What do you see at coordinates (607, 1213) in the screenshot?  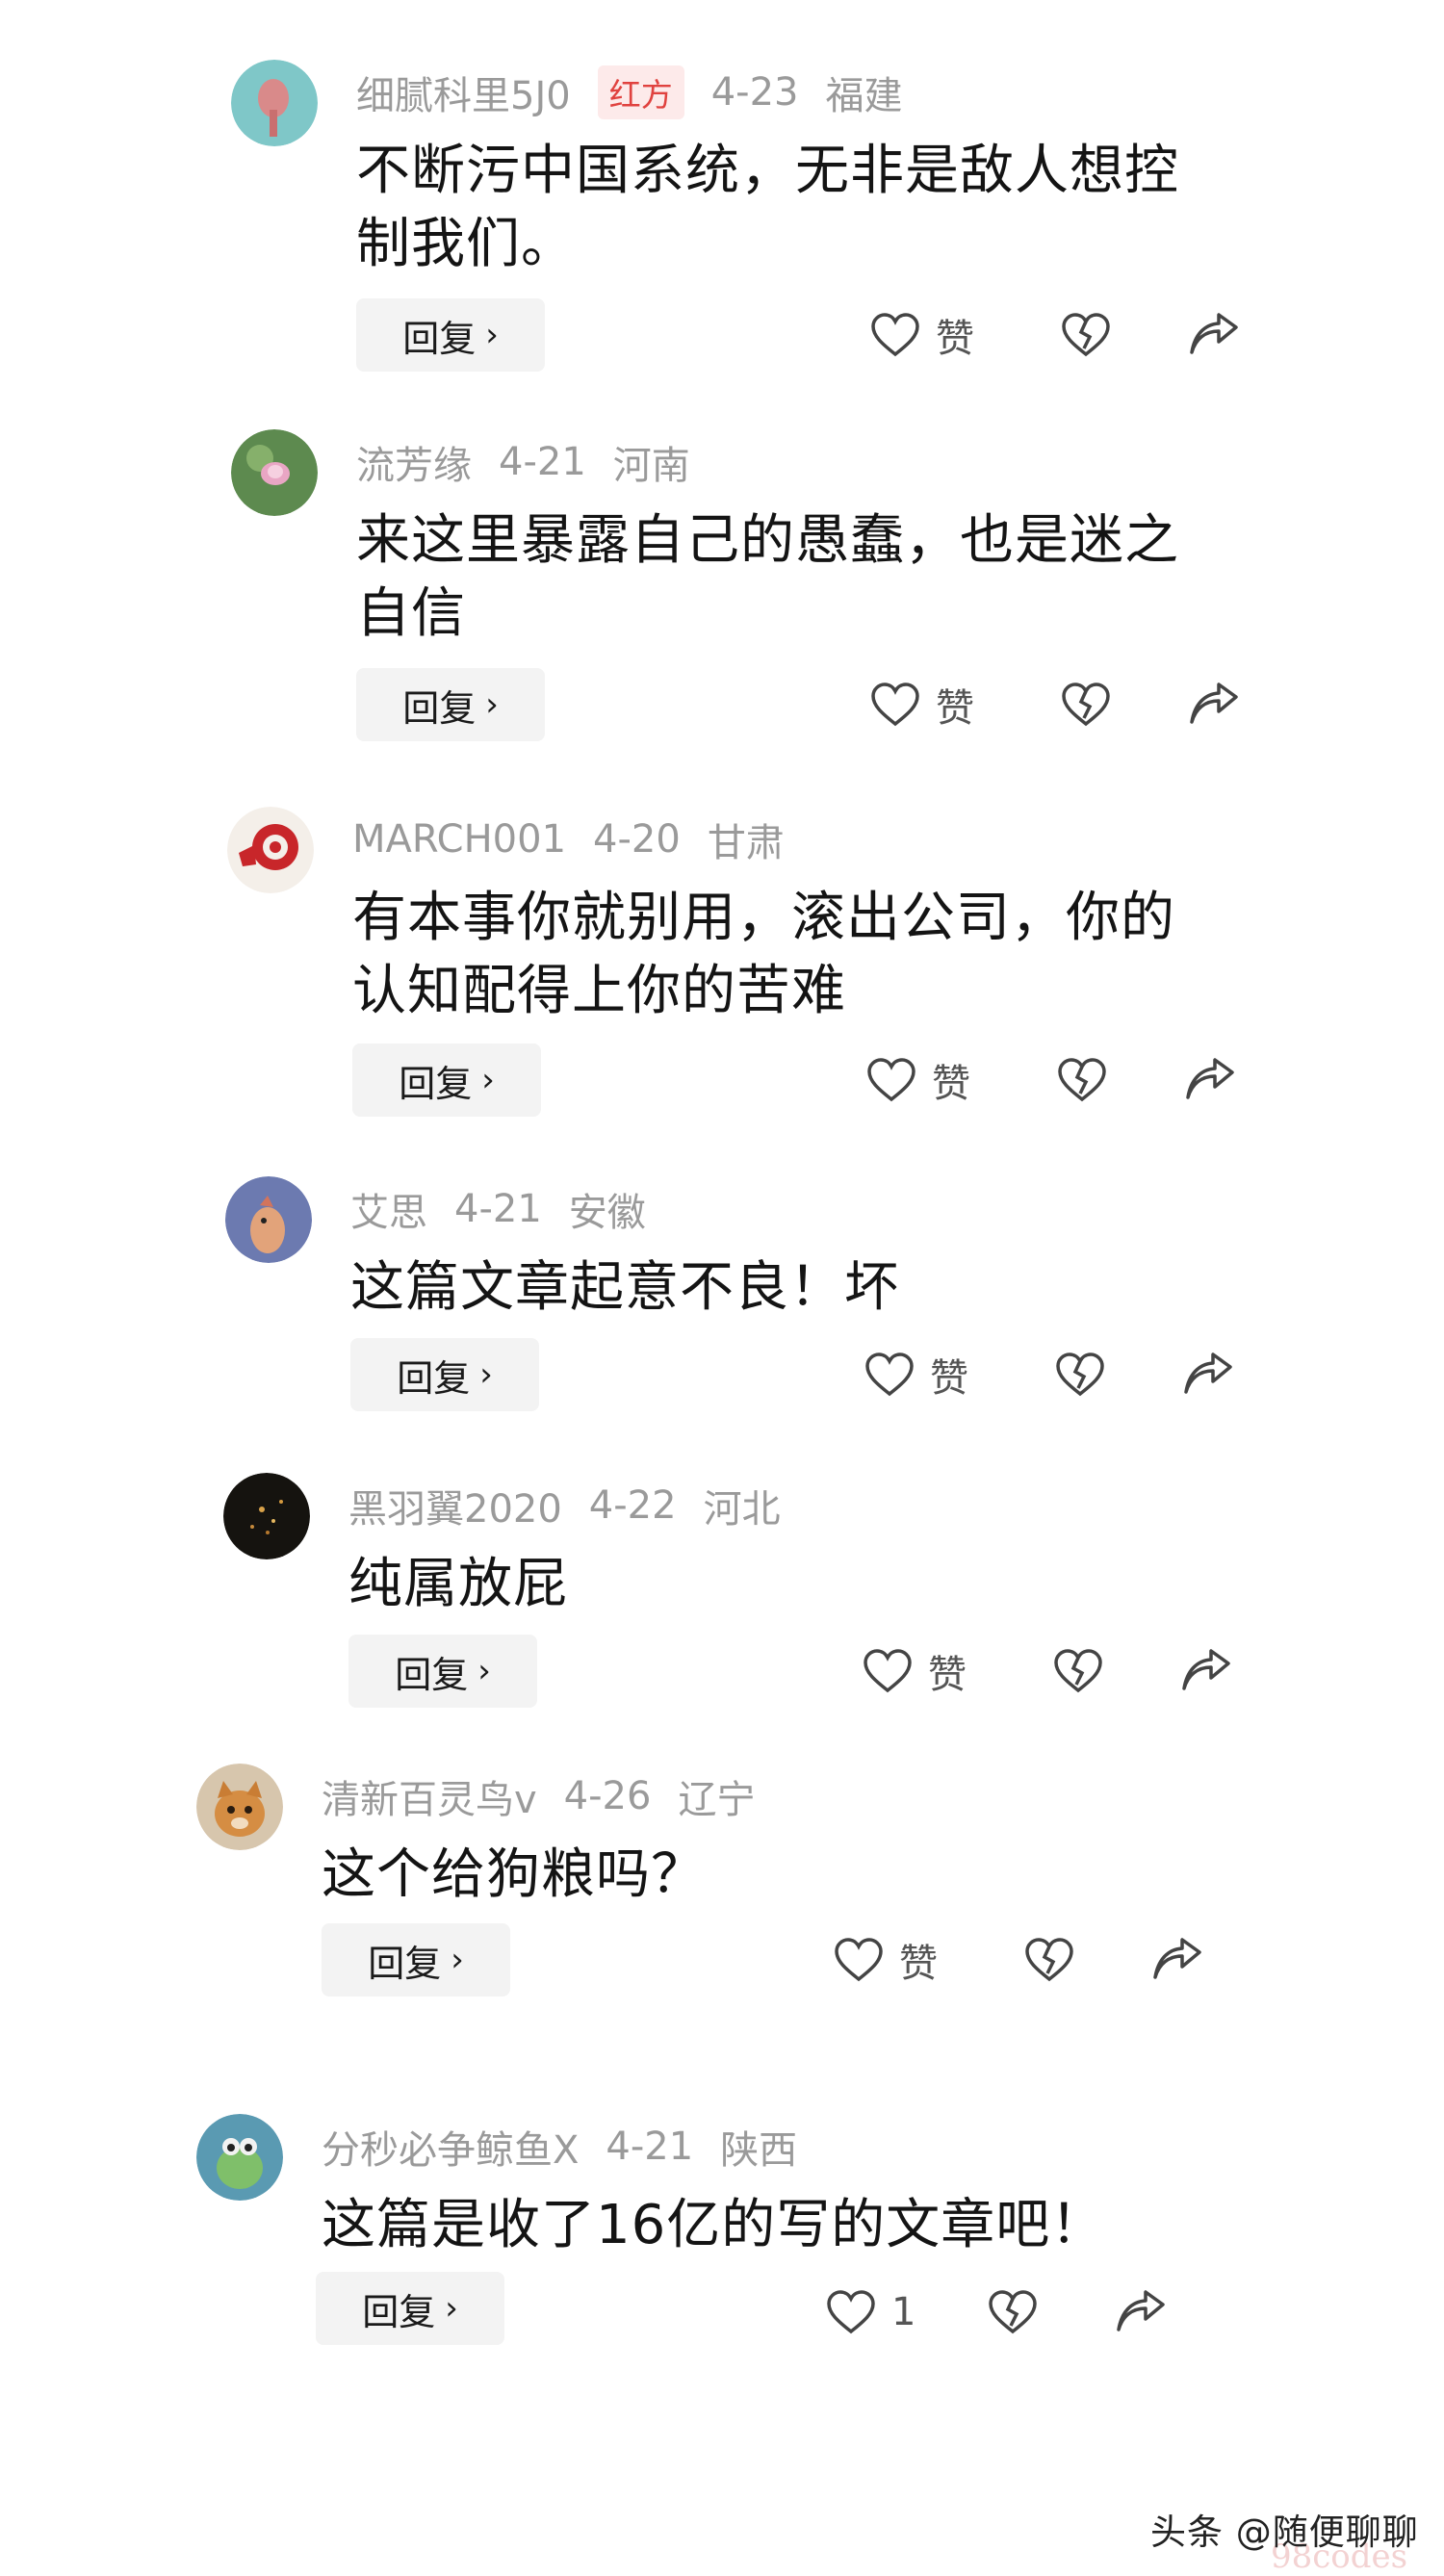 I see `region: 安徽` at bounding box center [607, 1213].